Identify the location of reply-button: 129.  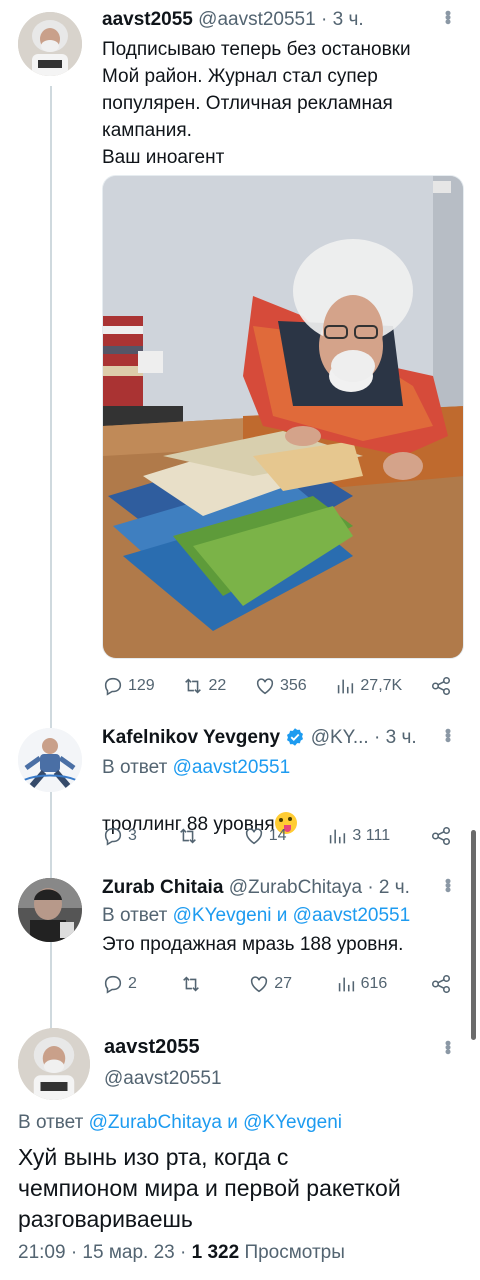
(128, 686).